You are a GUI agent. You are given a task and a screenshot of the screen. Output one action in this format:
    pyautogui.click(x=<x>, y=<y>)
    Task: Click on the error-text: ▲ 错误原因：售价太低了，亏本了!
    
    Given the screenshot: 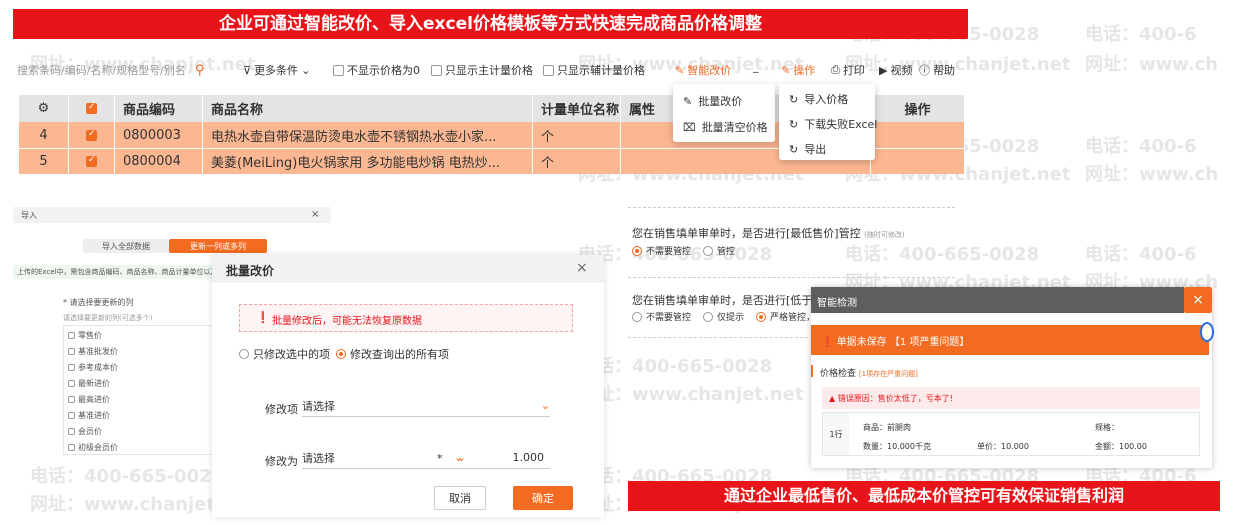 What is the action you would take?
    pyautogui.click(x=891, y=398)
    